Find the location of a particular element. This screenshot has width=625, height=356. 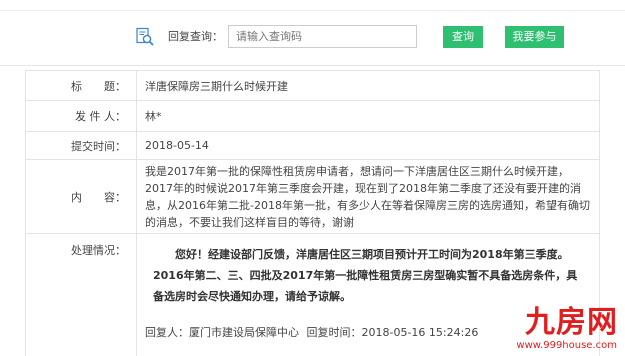

reply-label: 处理情况： is located at coordinates (81, 294).